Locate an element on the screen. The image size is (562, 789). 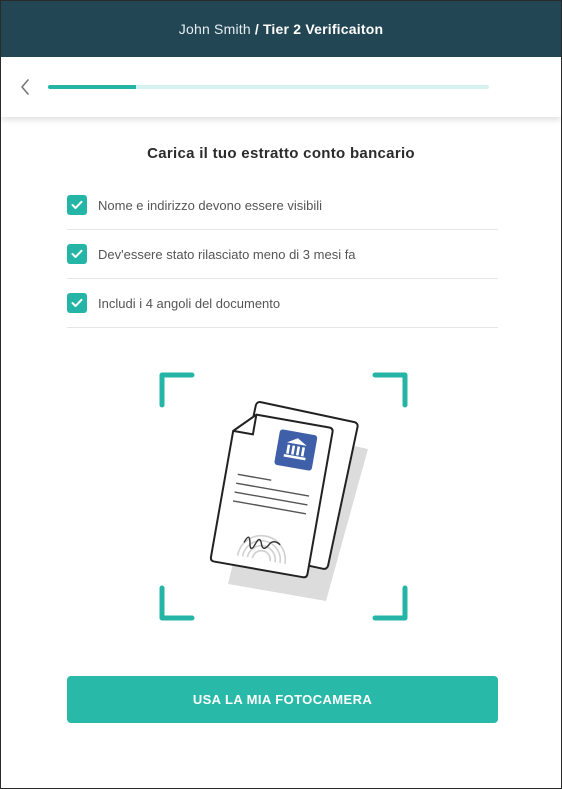
requirement-label: Nome e indirizzo devono essere visibili is located at coordinates (210, 205).